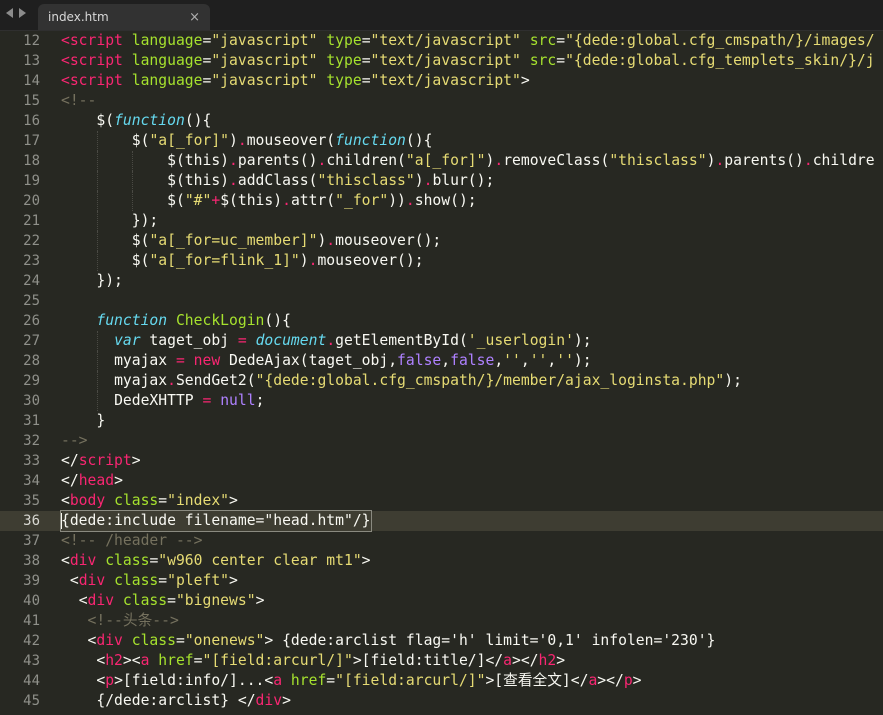 The width and height of the screenshot is (883, 715). Describe the element at coordinates (410, 680) in the screenshot. I see `code-token: "[field:arcurl/]"` at that location.